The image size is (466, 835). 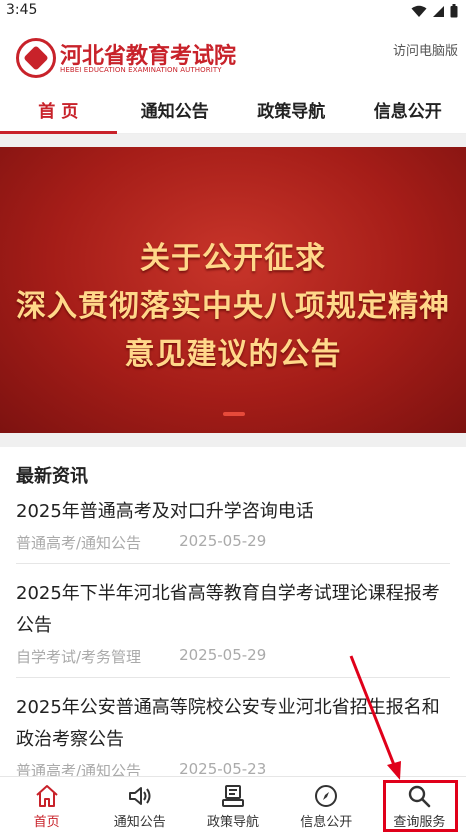 What do you see at coordinates (438, 12) in the screenshot?
I see `signal-icon` at bounding box center [438, 12].